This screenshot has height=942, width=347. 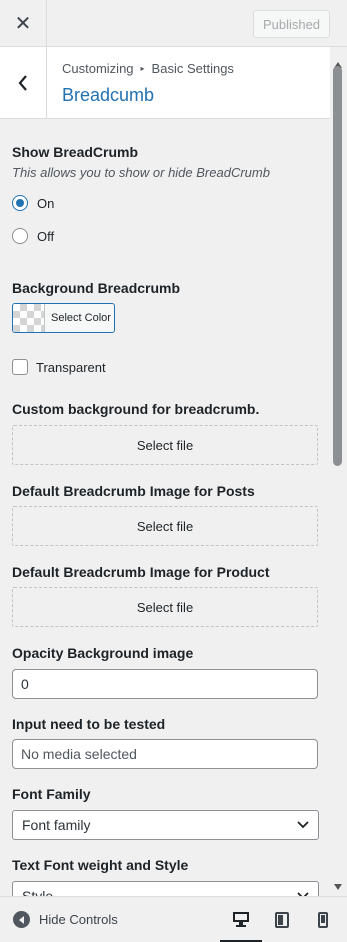 I want to click on breadcrumb-root: Customizing, so click(x=98, y=68).